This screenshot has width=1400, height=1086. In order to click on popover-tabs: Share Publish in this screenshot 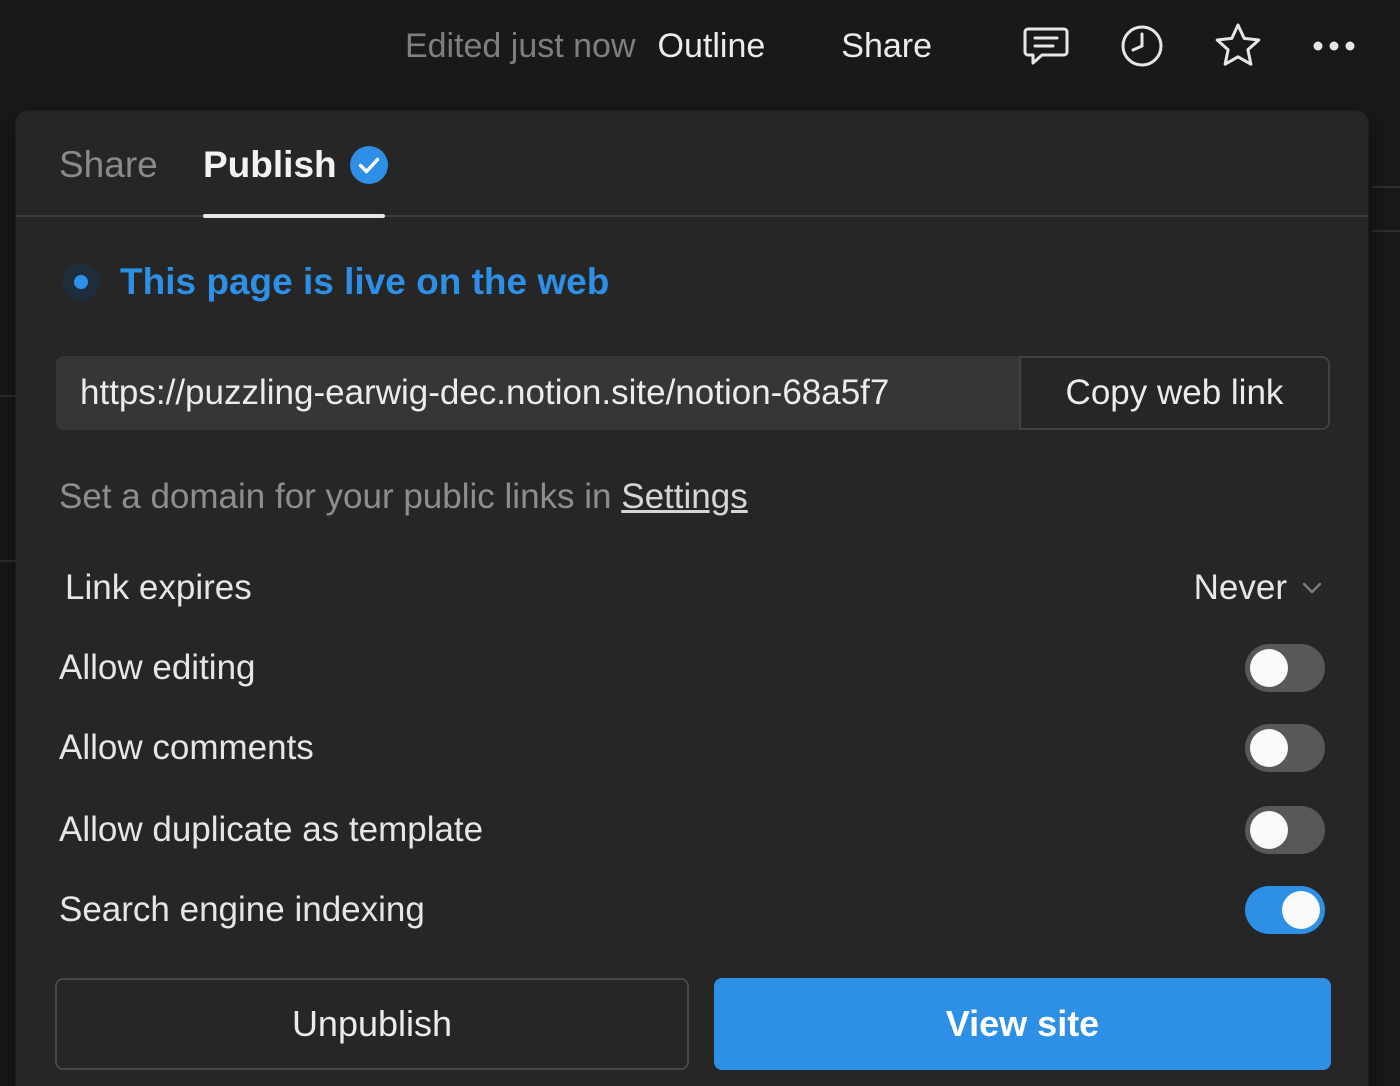, I will do `click(692, 164)`.